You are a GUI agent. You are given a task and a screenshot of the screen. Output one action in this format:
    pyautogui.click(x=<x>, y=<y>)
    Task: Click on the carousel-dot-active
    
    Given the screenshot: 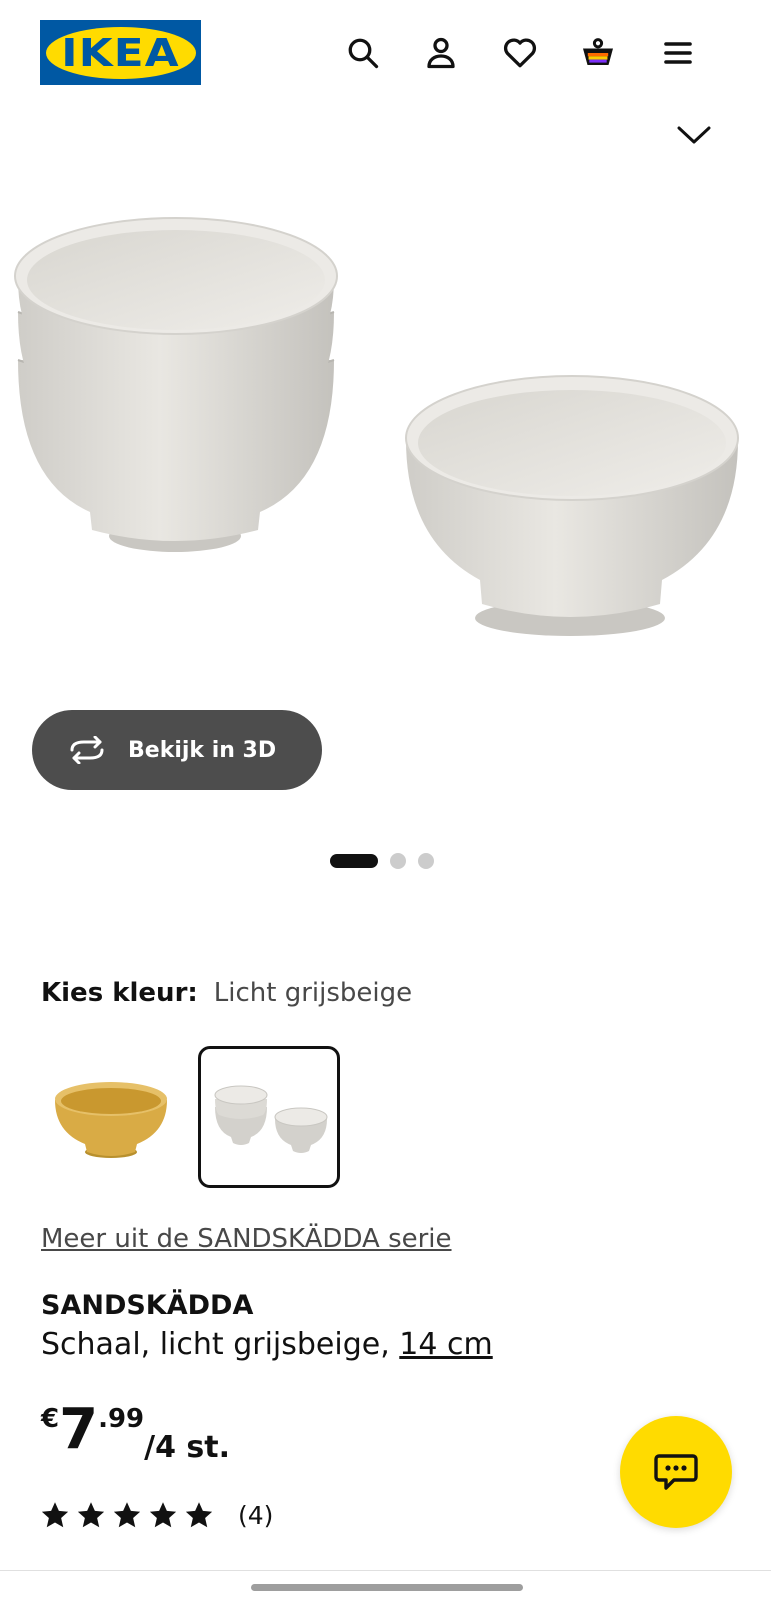 What is the action you would take?
    pyautogui.click(x=354, y=861)
    